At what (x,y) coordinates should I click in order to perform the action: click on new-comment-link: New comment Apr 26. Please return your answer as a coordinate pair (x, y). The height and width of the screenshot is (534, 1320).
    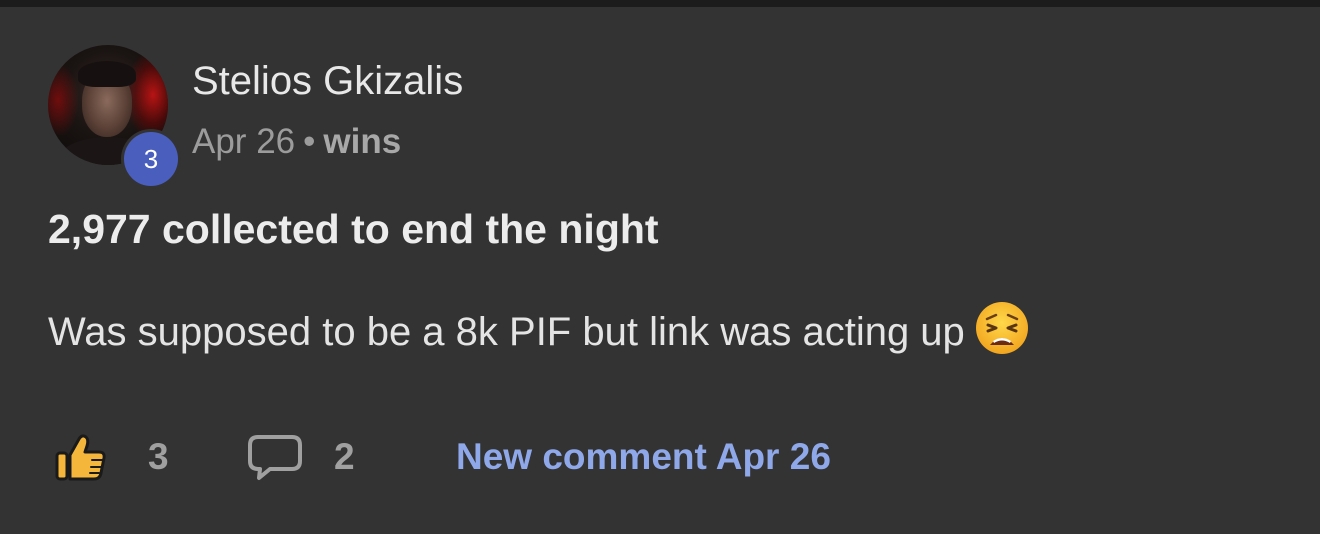
    Looking at the image, I should click on (643, 457).